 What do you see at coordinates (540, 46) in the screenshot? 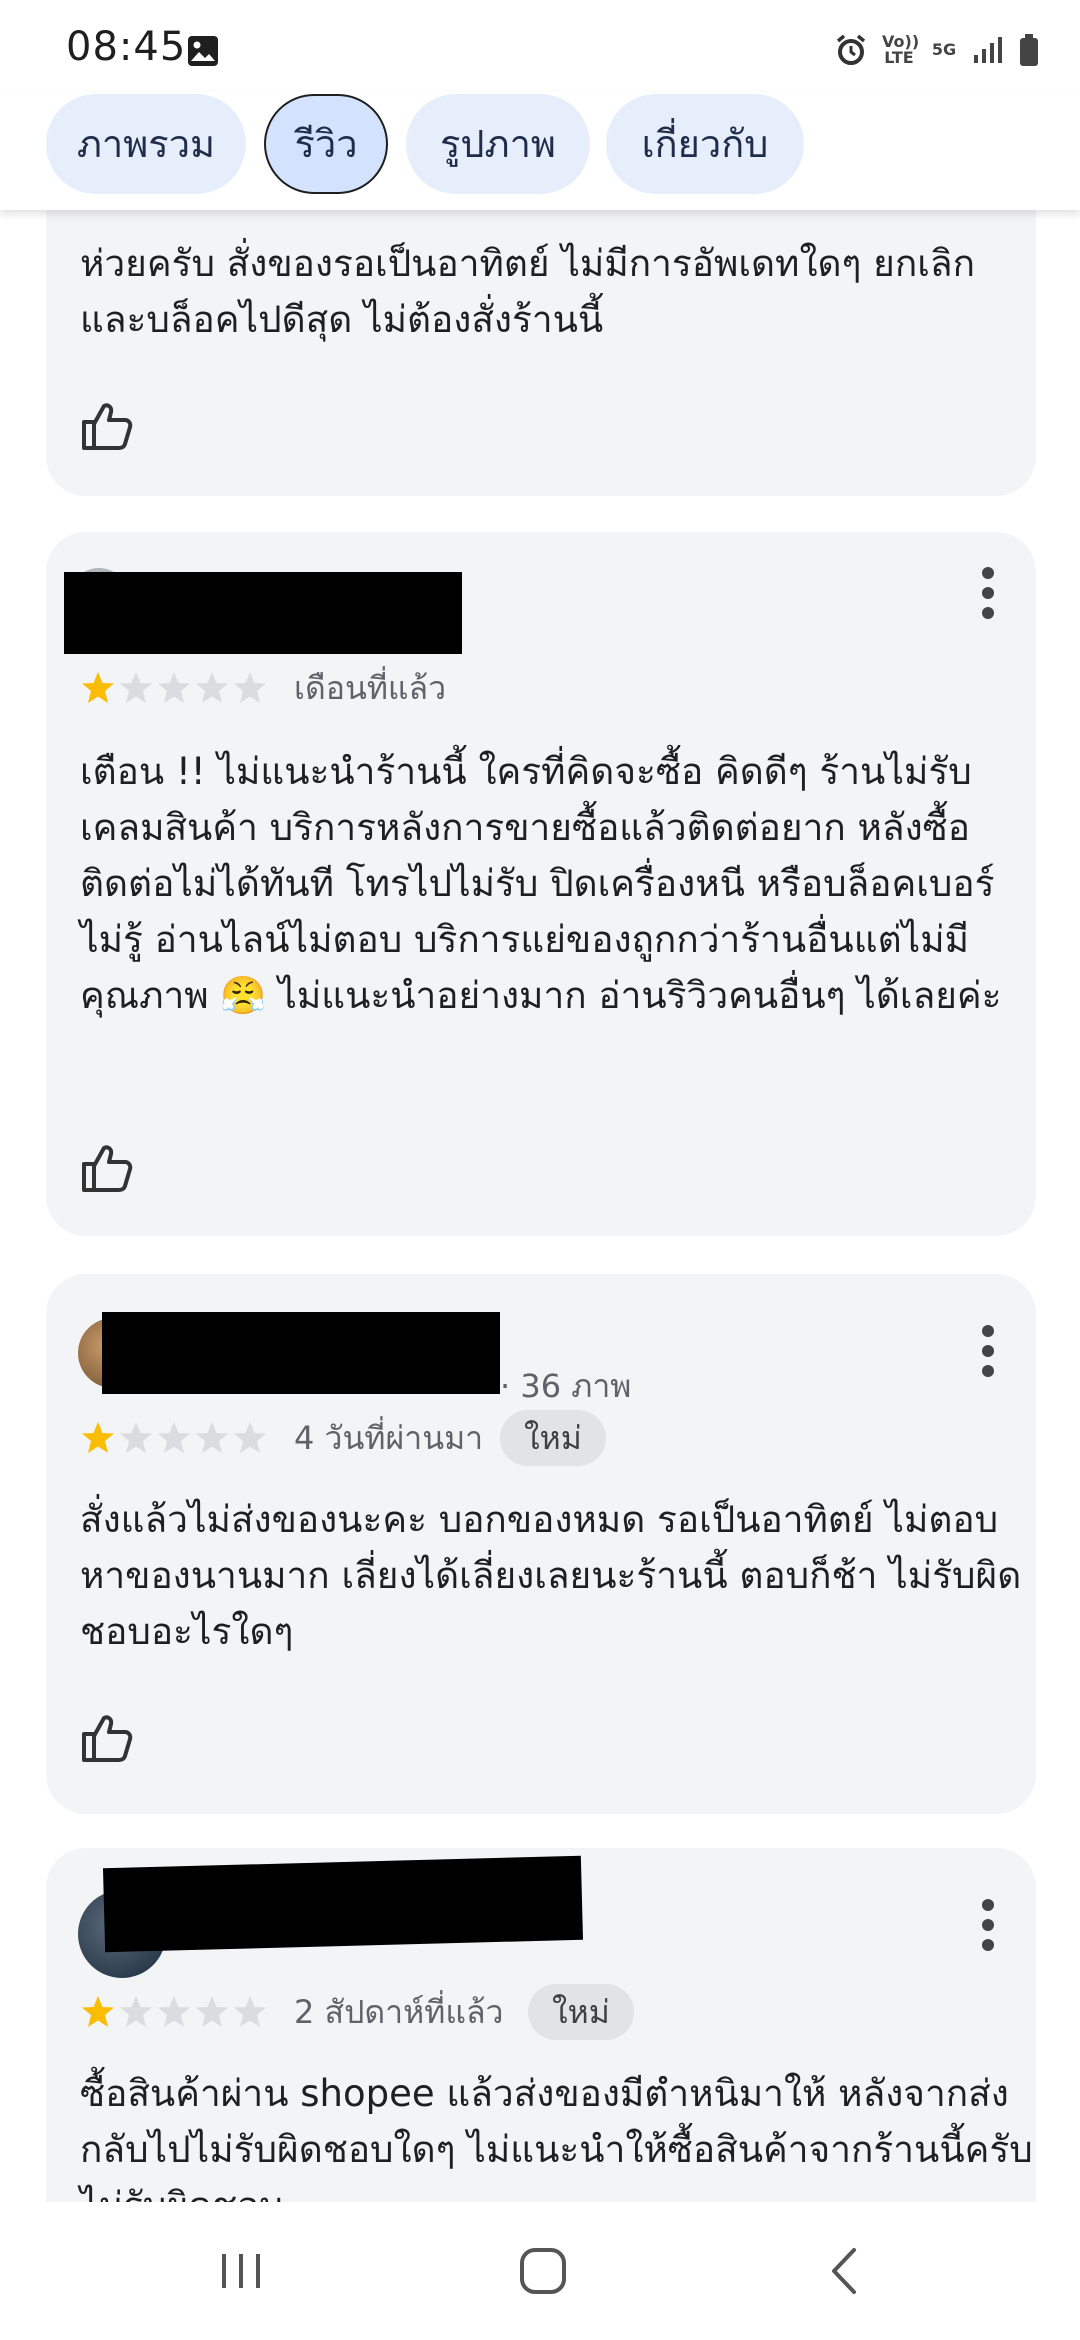
I see `status-bar: 08:45 Vo)) LTE 5G` at bounding box center [540, 46].